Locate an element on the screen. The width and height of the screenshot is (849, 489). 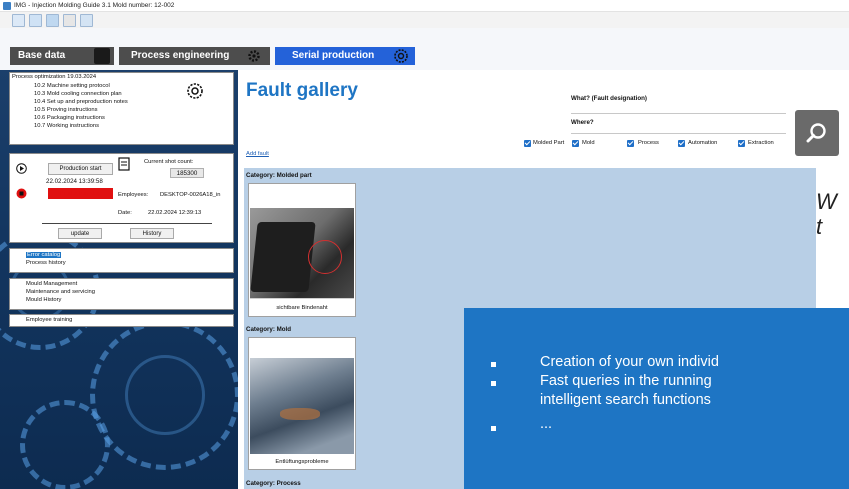
tree-item: 10.6 Packaging instructions is located at coordinates (69, 118).